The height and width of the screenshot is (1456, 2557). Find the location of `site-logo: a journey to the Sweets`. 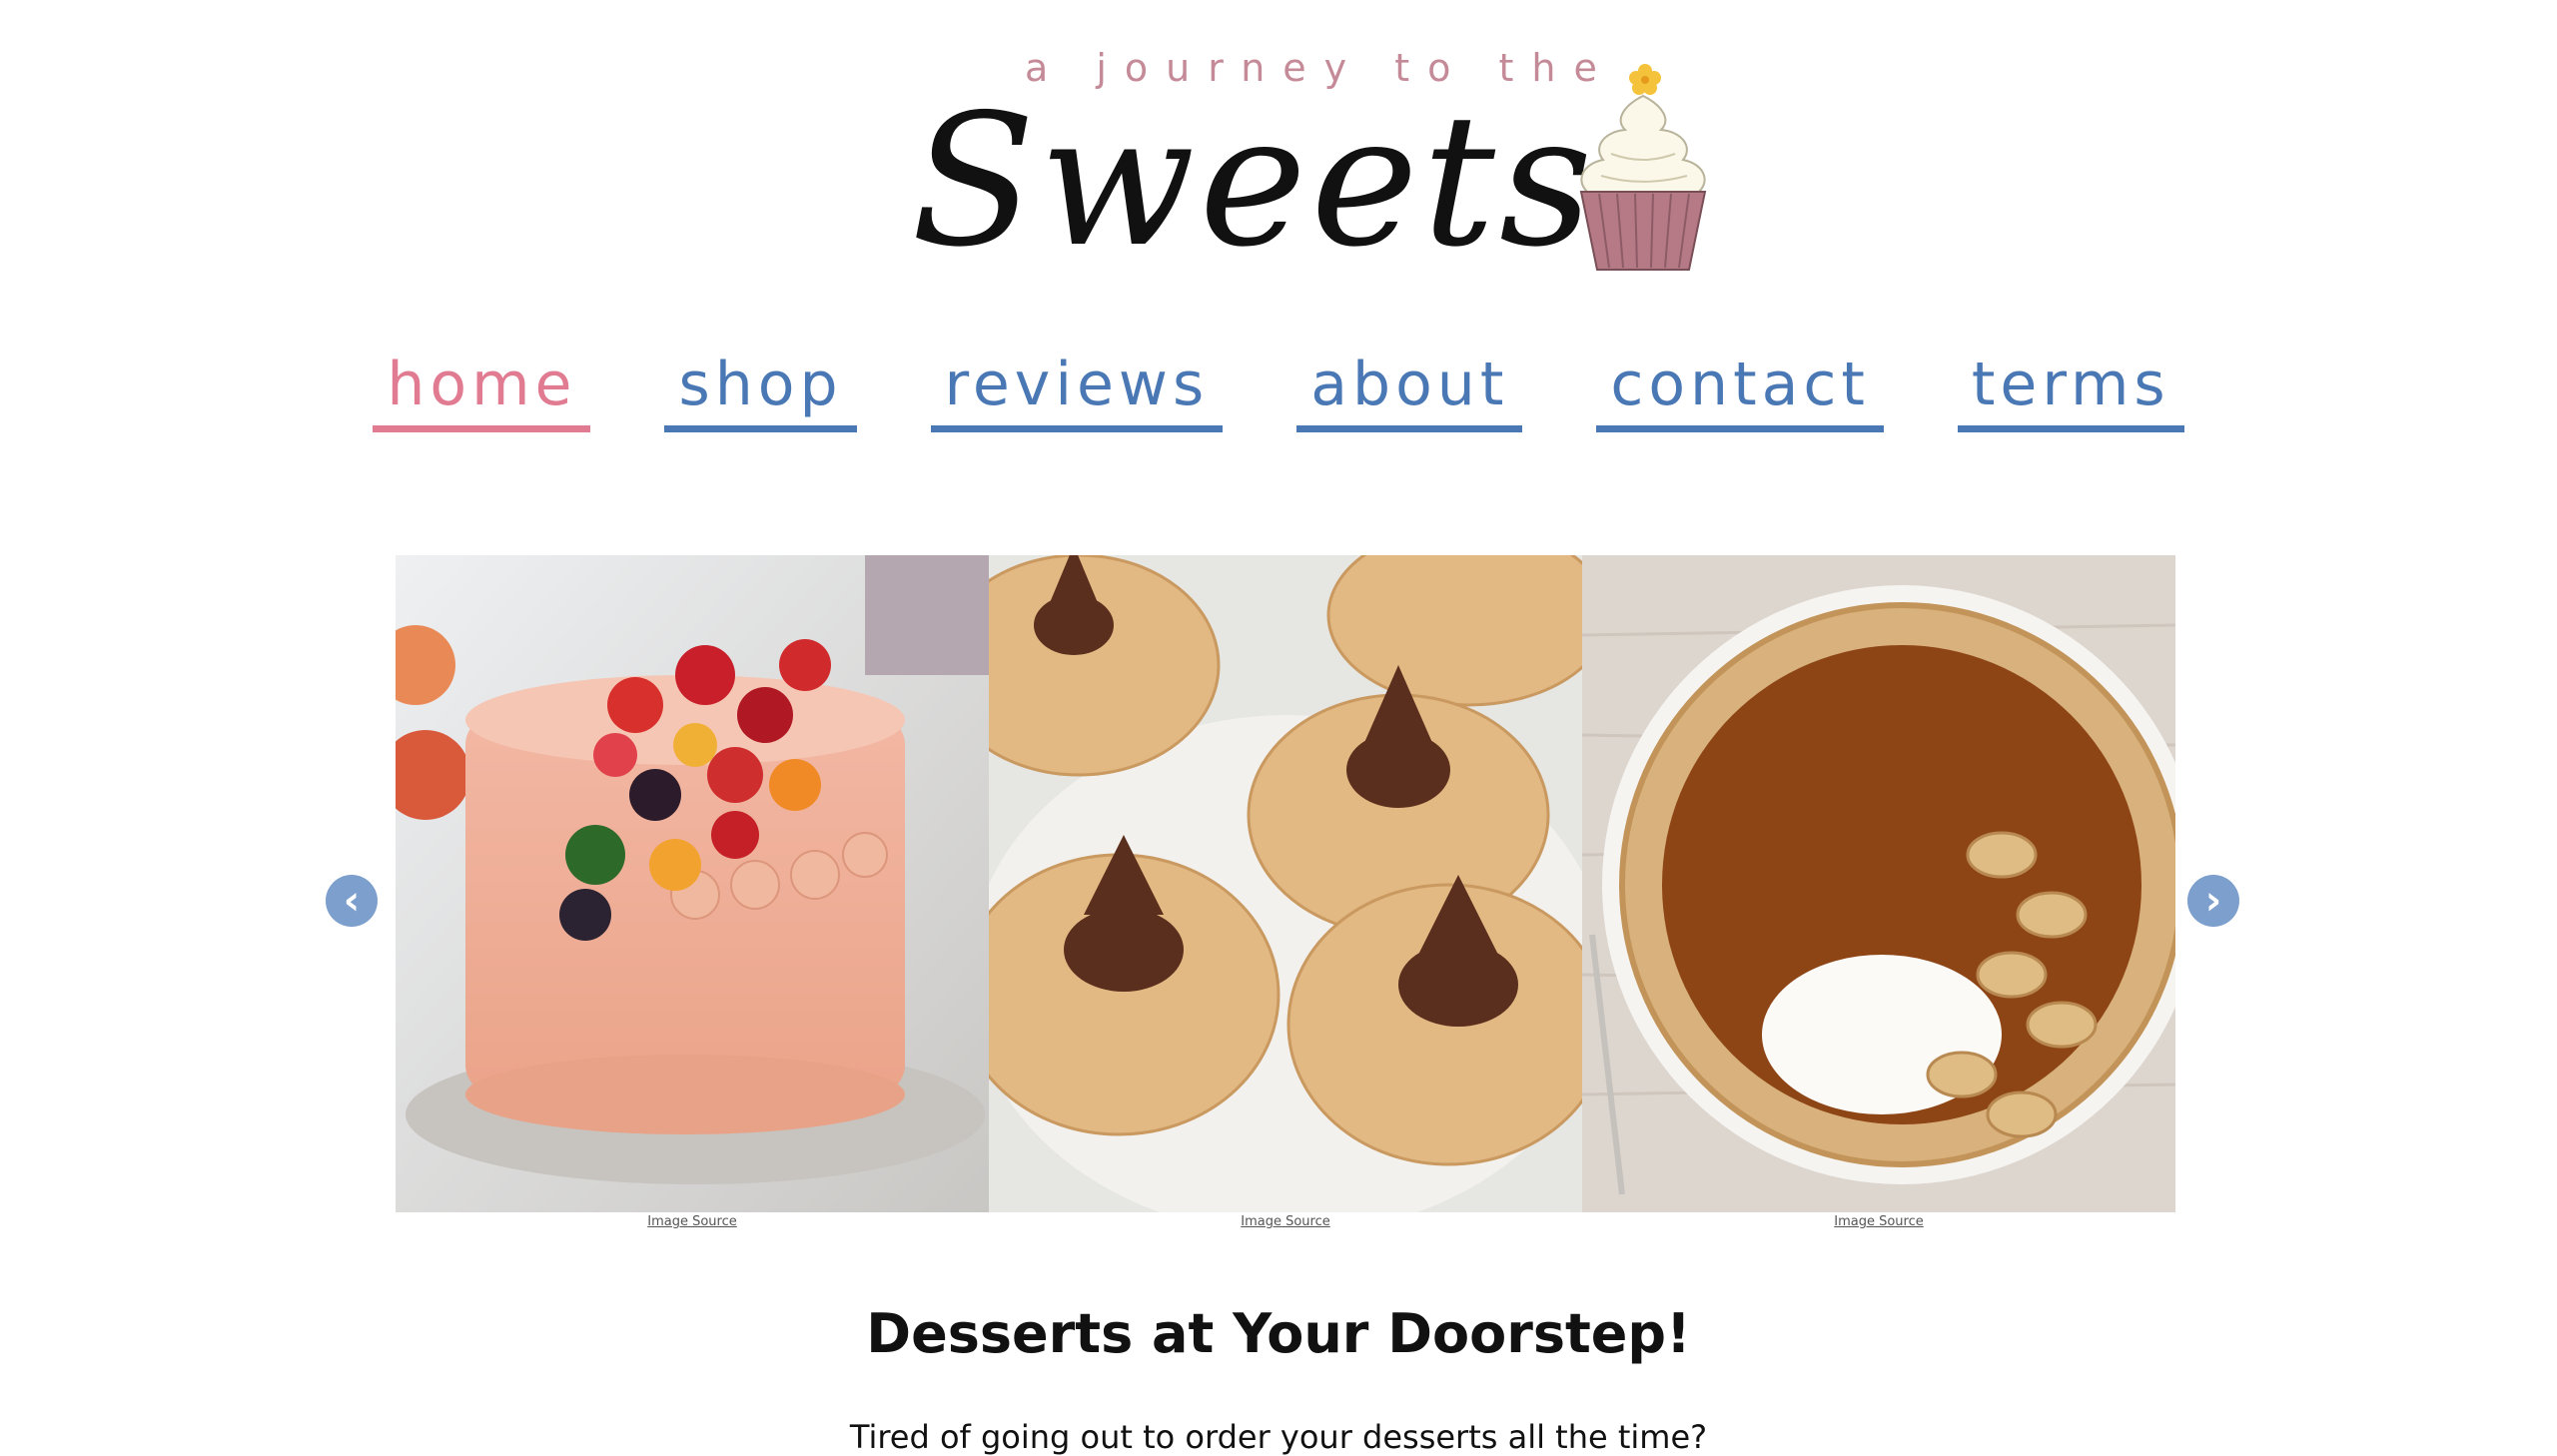

site-logo: a journey to the Sweets is located at coordinates (1318, 160).